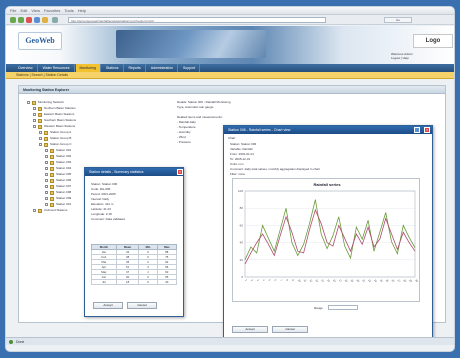 This screenshot has height=358, width=460. What do you see at coordinates (343, 307) in the screenshot?
I see `range-input` at bounding box center [343, 307].